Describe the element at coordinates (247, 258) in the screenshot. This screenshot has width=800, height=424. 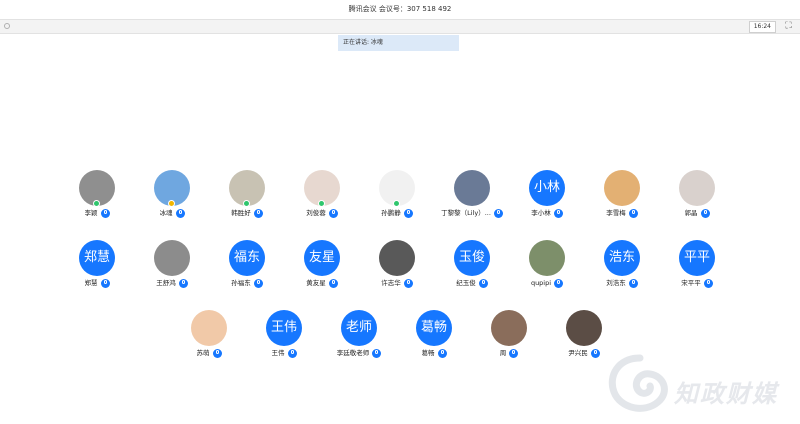
I see `participant-avatar: 福东` at that location.